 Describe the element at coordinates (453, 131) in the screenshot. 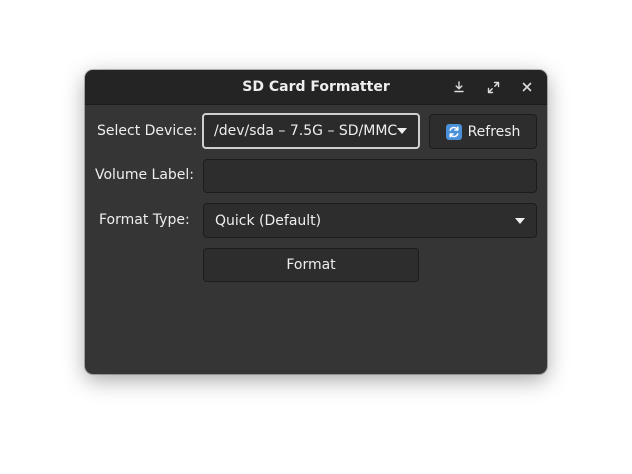

I see `refresh-icon` at that location.